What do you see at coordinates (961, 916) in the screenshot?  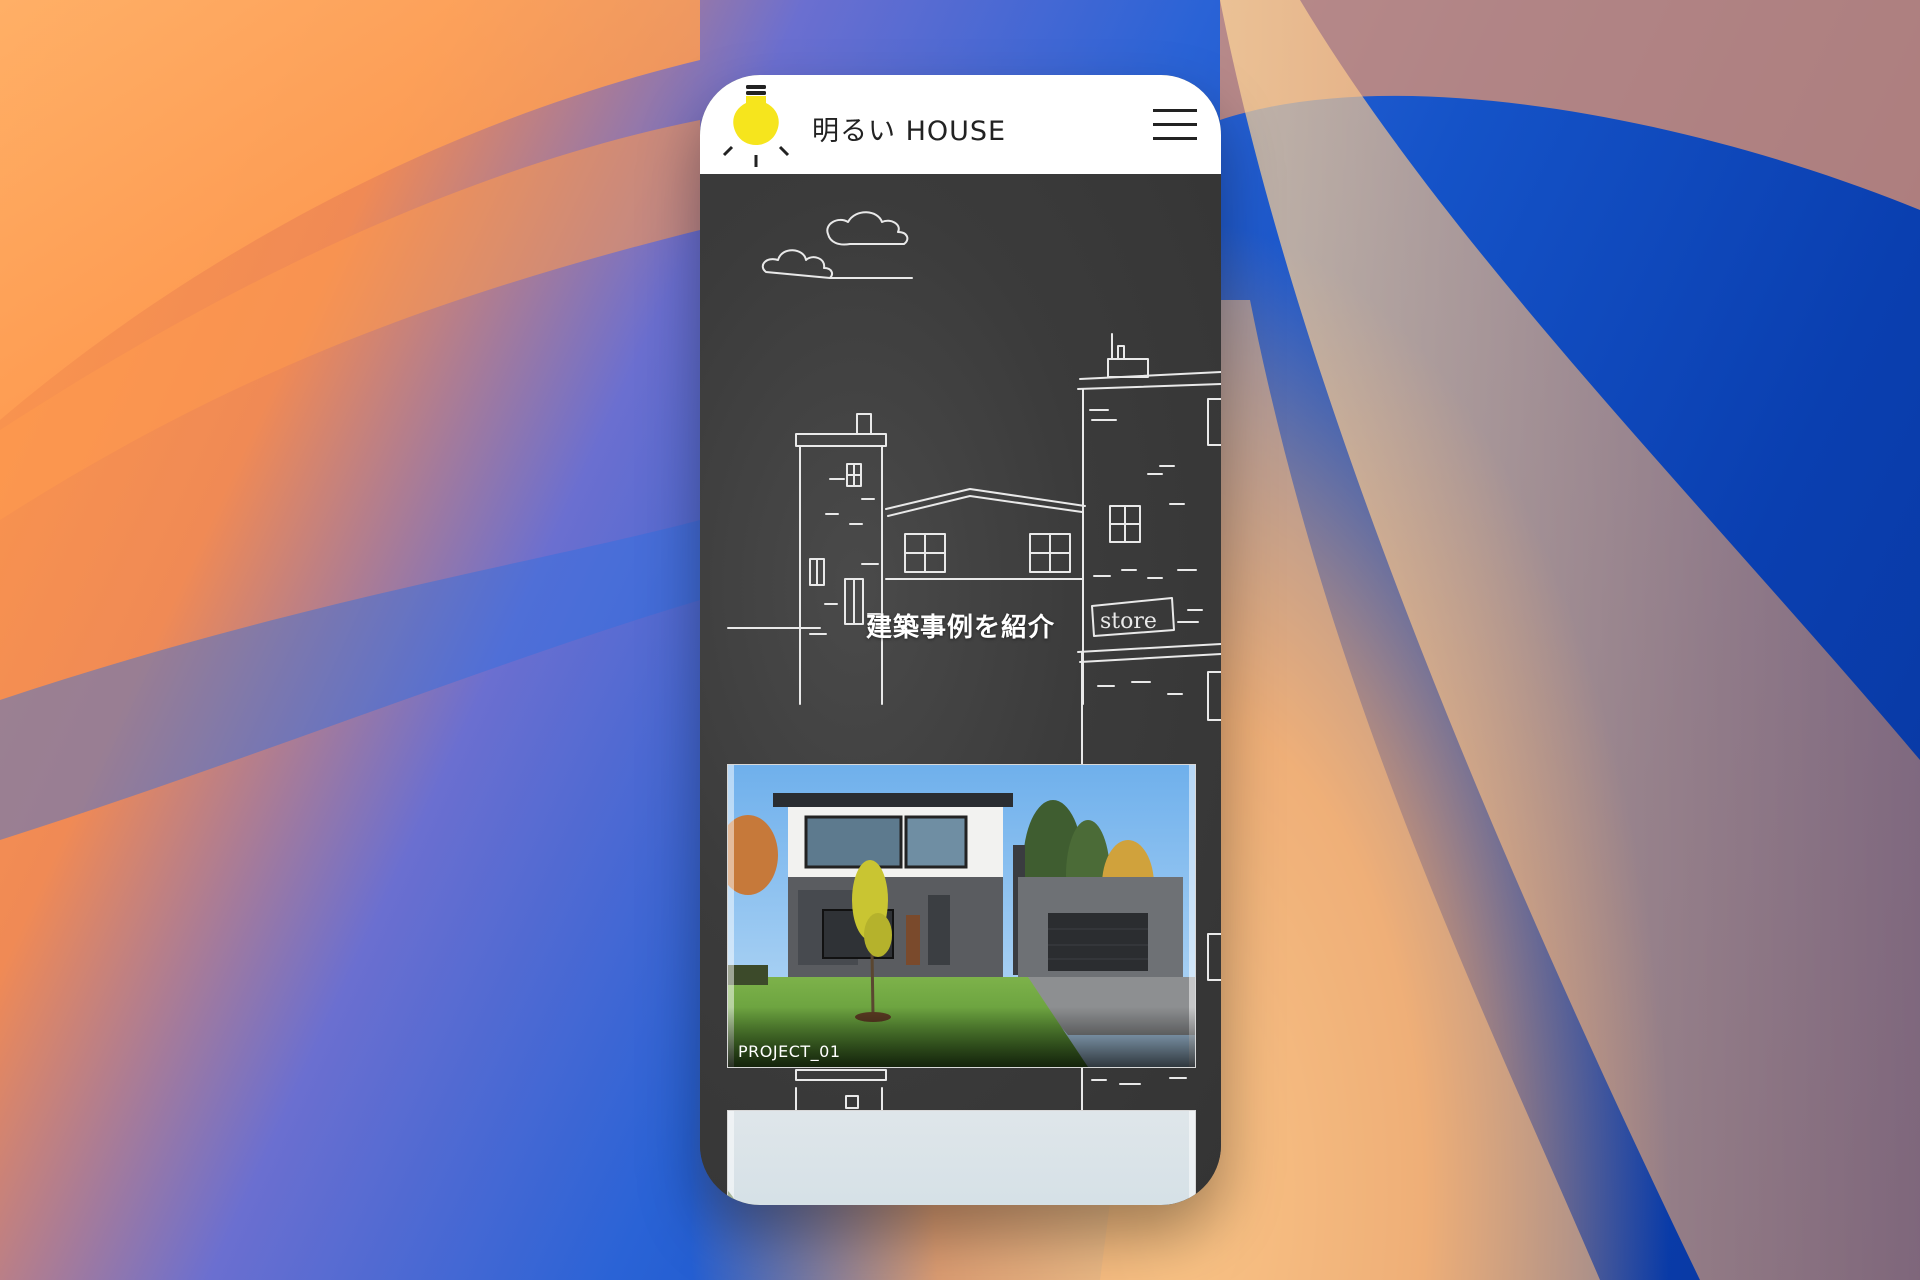 I see `project-card-01: PROJECT_01` at bounding box center [961, 916].